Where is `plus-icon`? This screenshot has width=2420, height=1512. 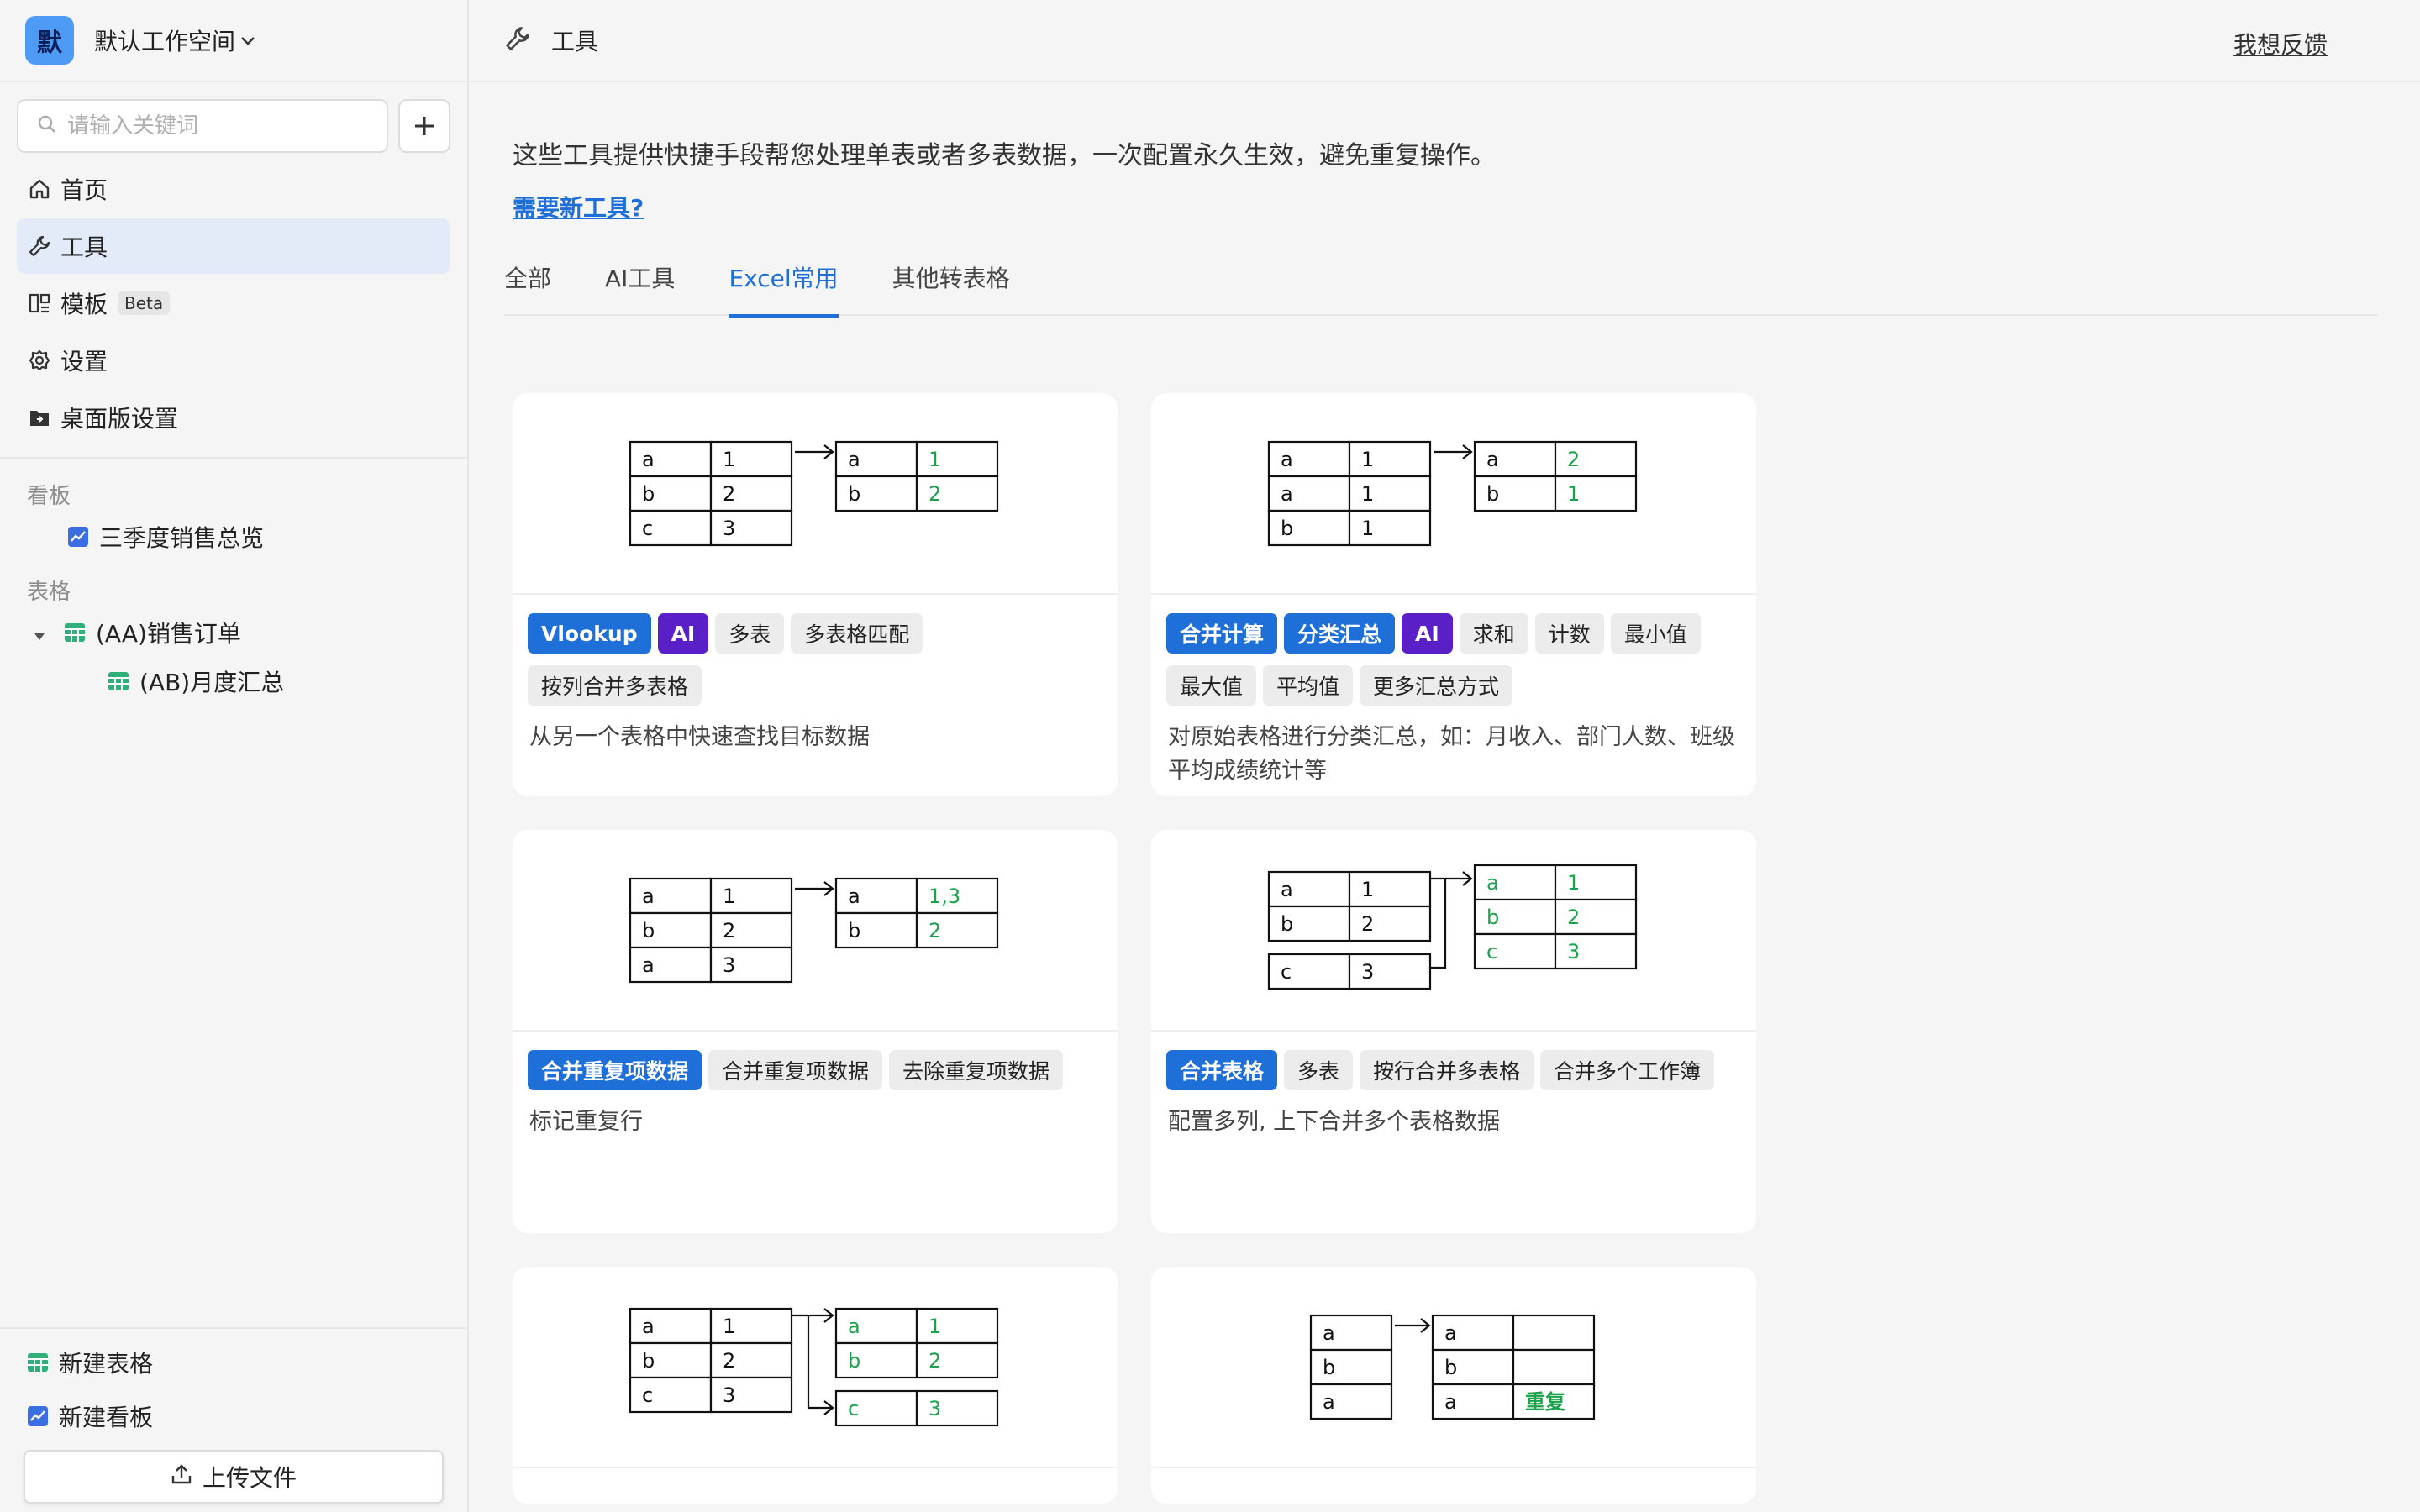 plus-icon is located at coordinates (424, 126).